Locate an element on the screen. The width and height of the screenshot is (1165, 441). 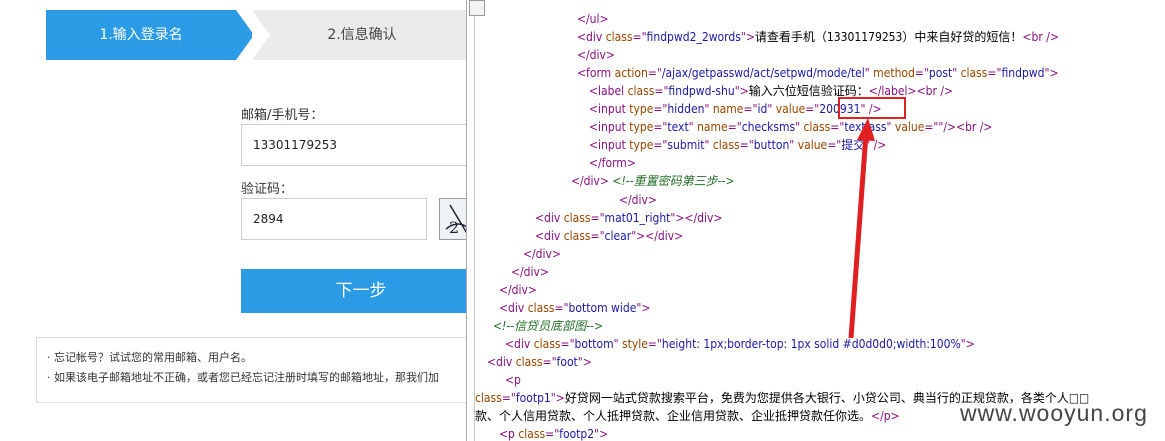
red-arrow-icon is located at coordinates (861, 228).